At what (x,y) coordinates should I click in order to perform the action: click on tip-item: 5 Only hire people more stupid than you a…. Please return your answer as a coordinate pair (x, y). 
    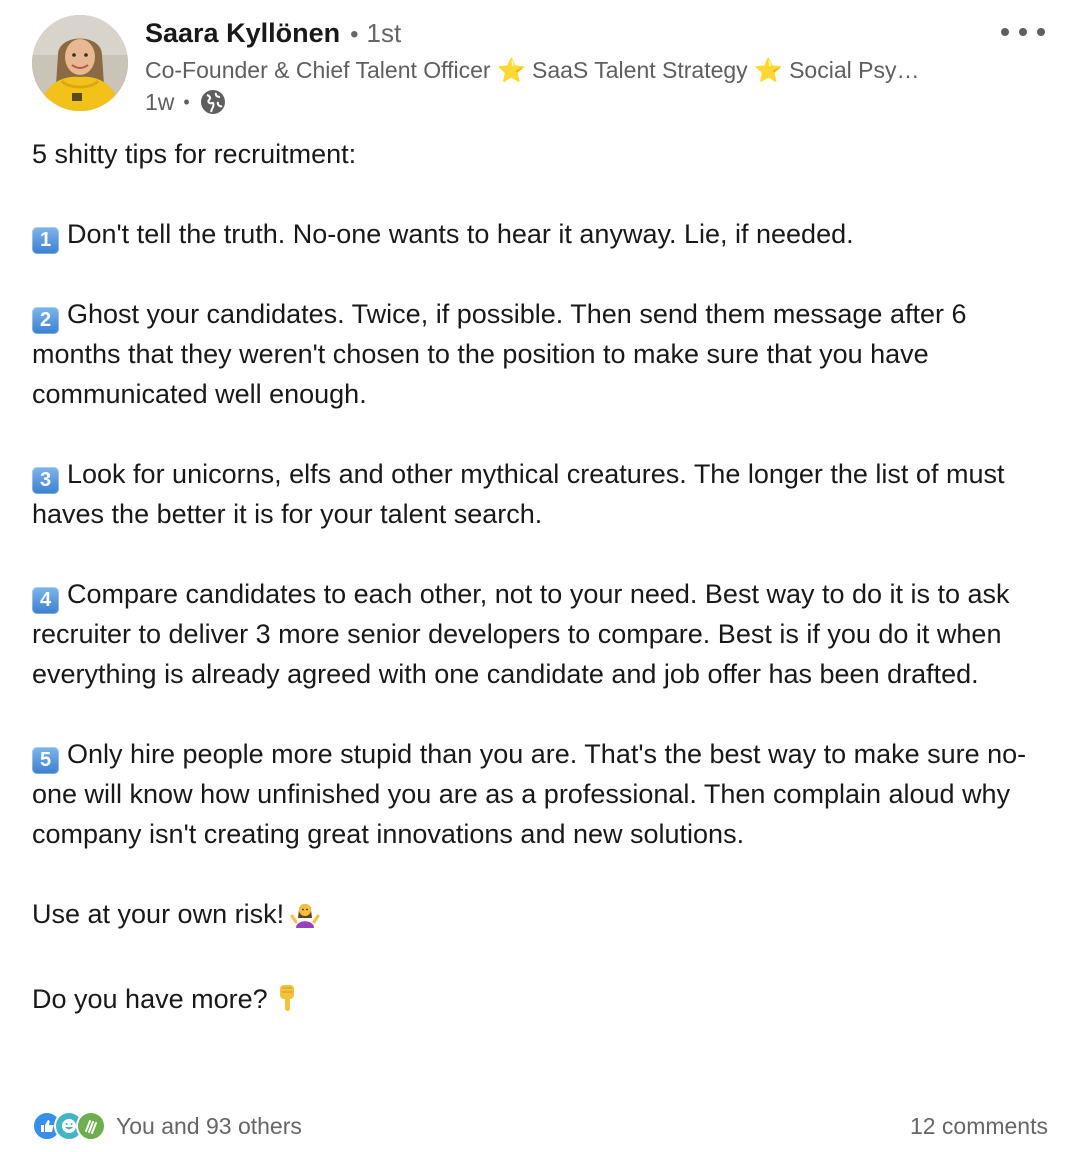
    Looking at the image, I should click on (542, 794).